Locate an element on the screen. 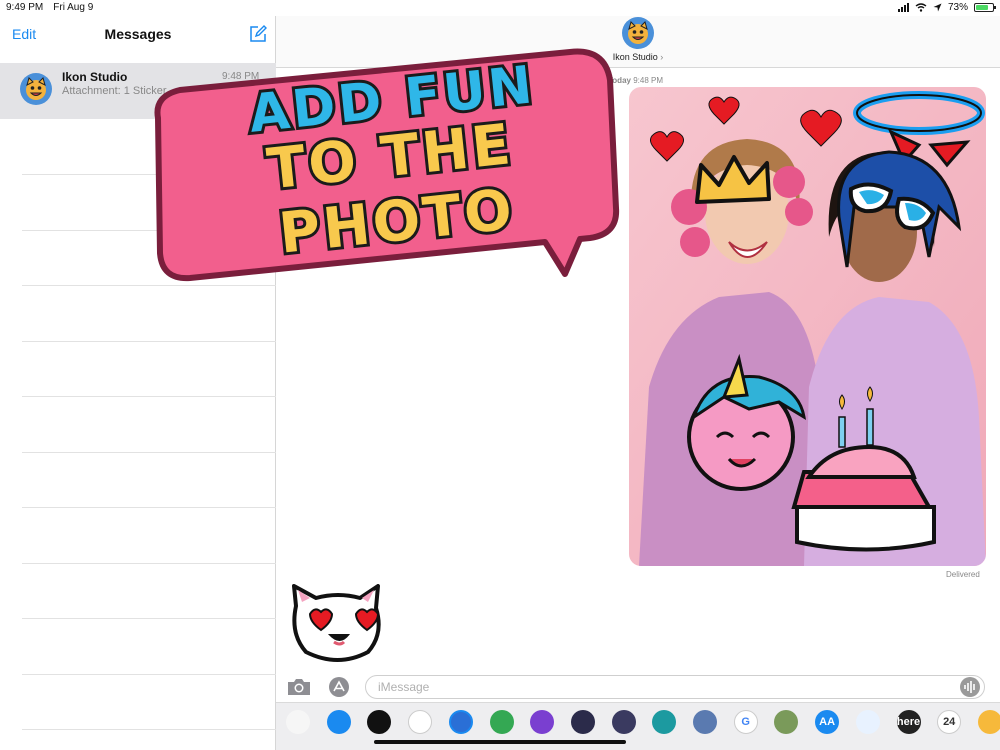 The width and height of the screenshot is (1000, 750). font-app-label: AA is located at coordinates (827, 722).